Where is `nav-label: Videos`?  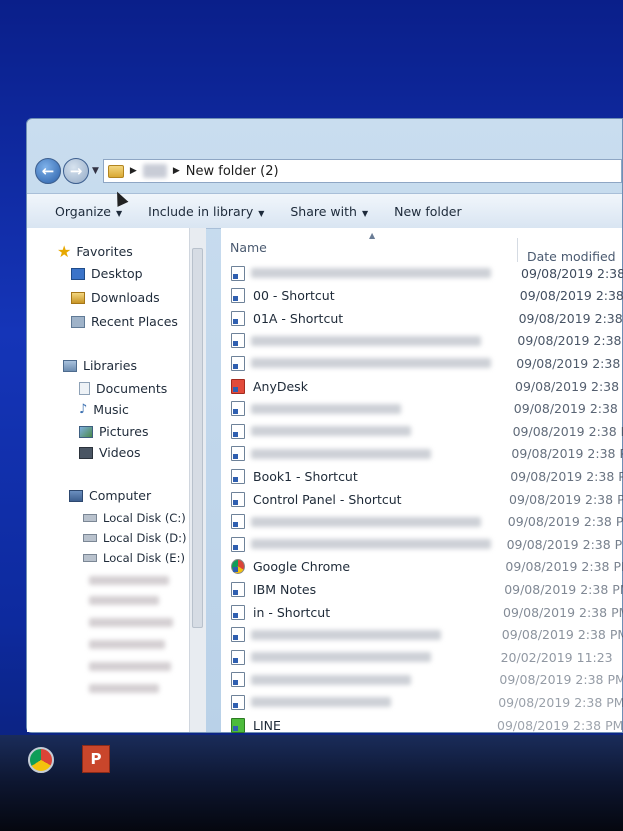 nav-label: Videos is located at coordinates (120, 452).